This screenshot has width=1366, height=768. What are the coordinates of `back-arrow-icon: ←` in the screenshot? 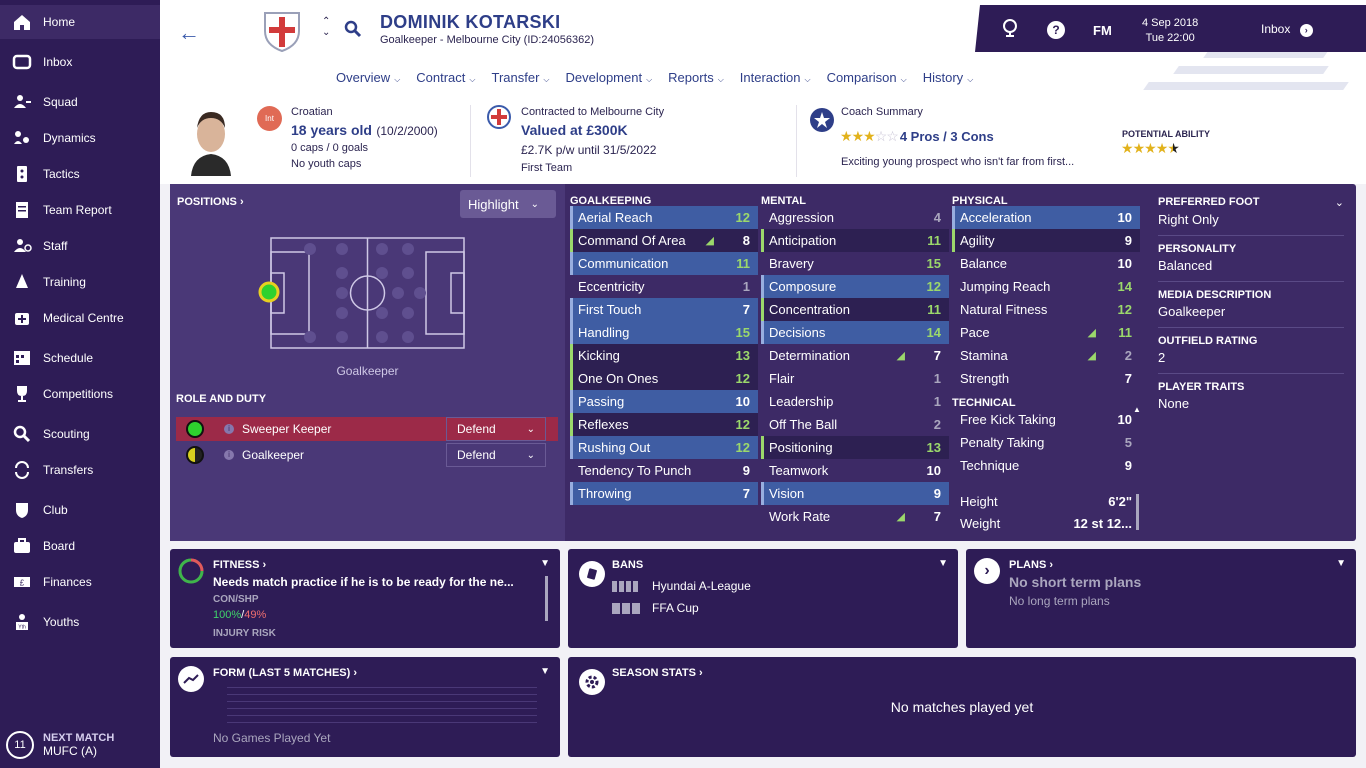 It's located at (189, 33).